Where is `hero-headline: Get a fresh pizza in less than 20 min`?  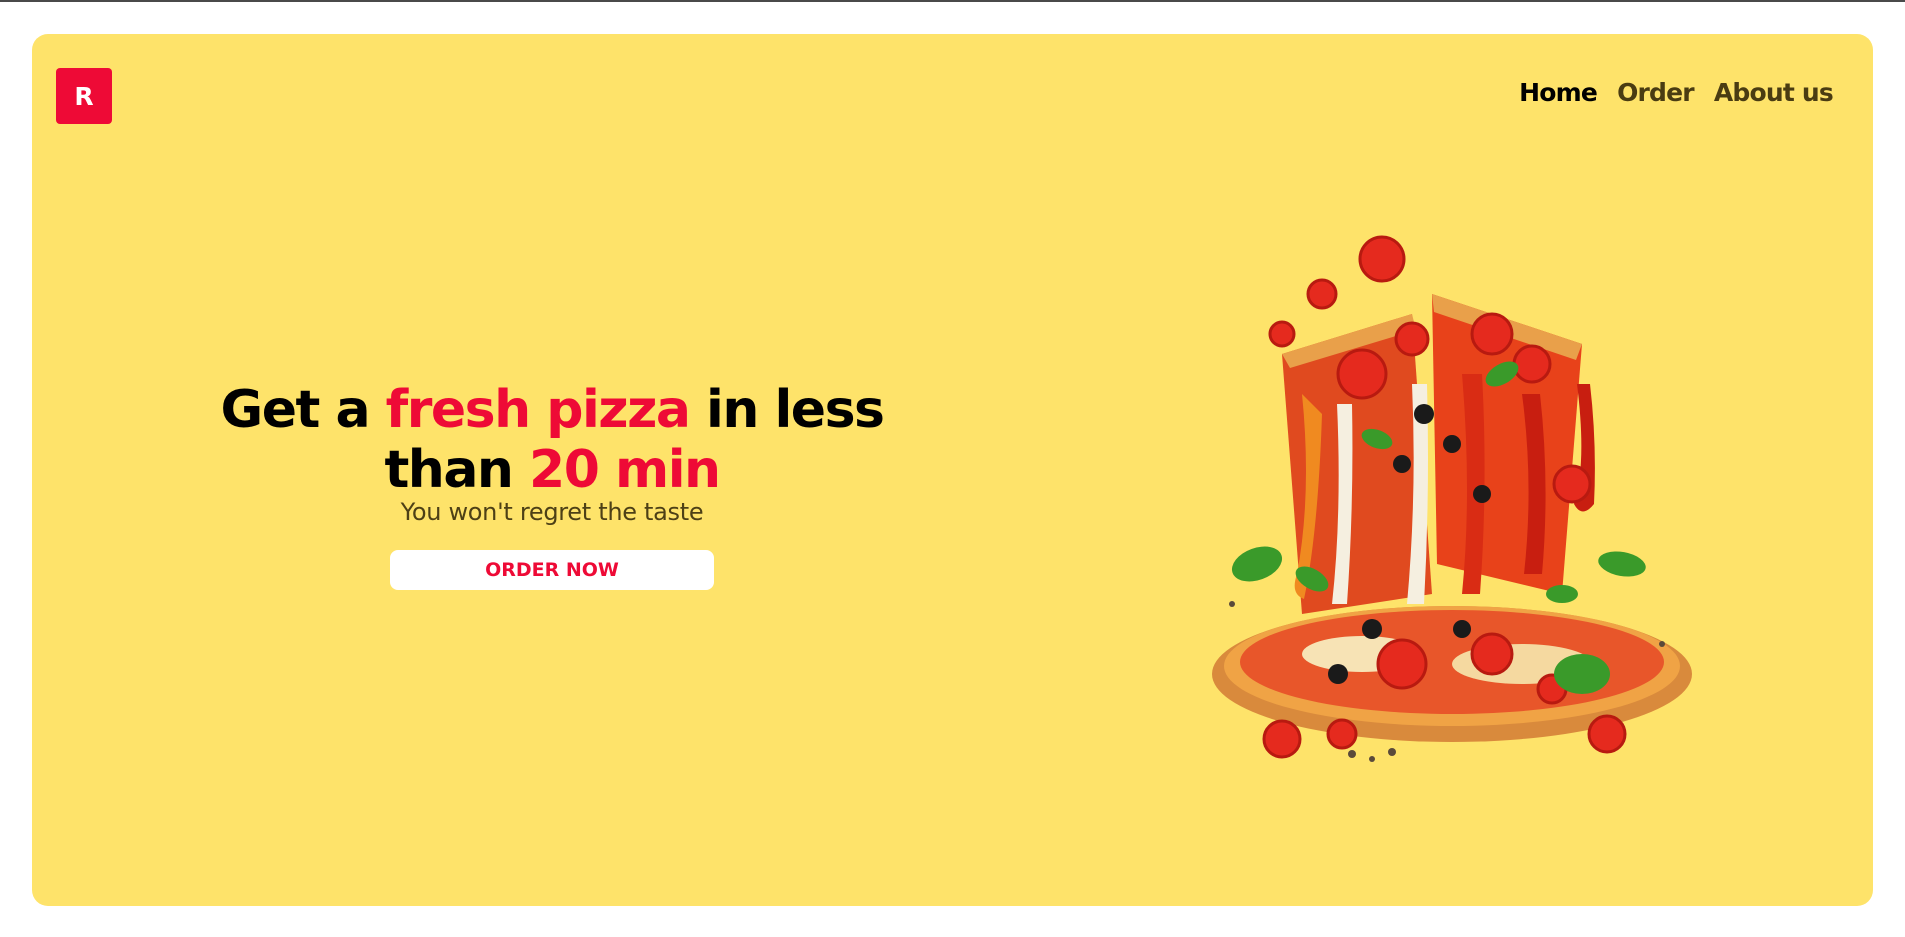 hero-headline: Get a fresh pizza in less than 20 min is located at coordinates (552, 440).